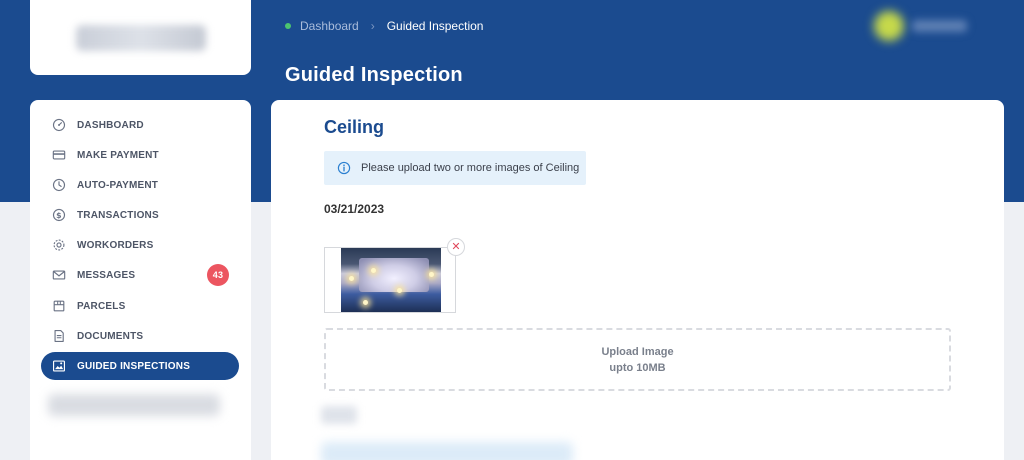  Describe the element at coordinates (344, 168) in the screenshot. I see `info-icon` at that location.